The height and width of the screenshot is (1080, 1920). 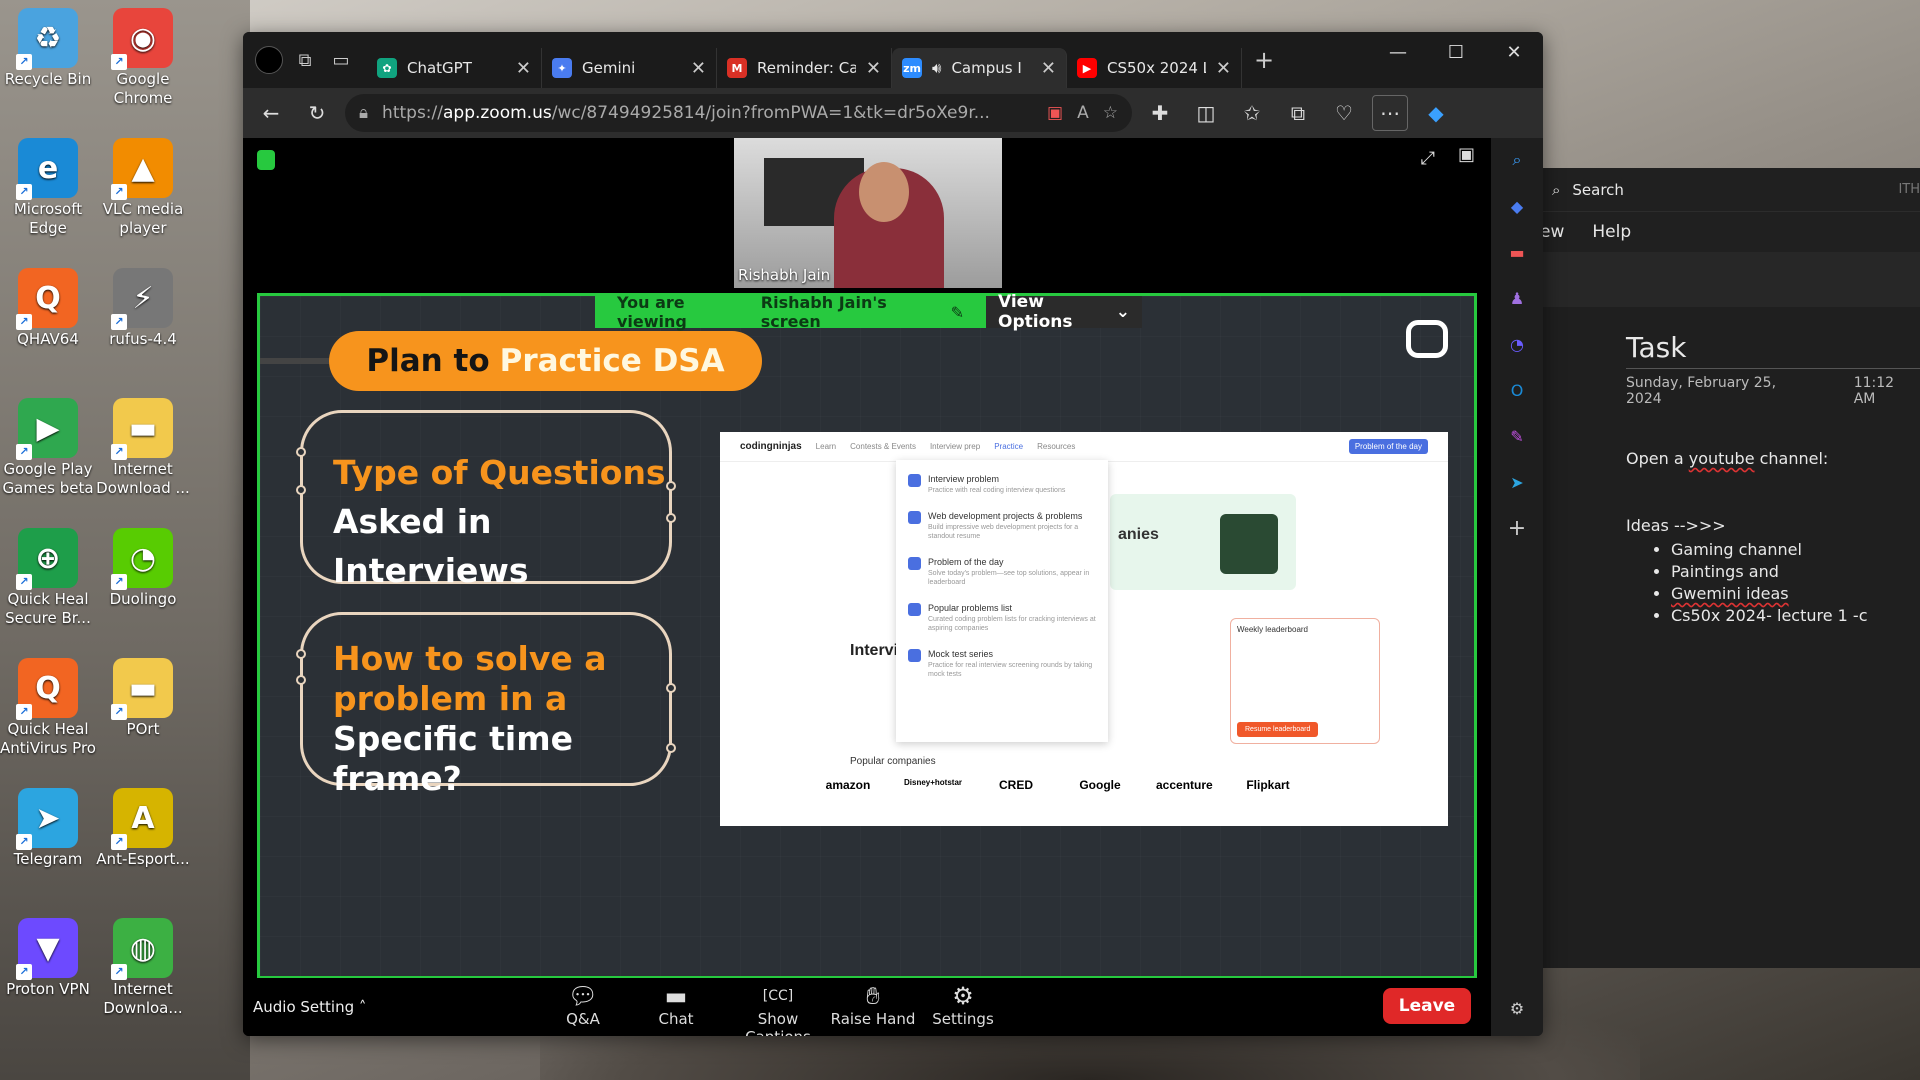 What do you see at coordinates (143, 339) in the screenshot?
I see `desktop-icon-label: rufus-4.4` at bounding box center [143, 339].